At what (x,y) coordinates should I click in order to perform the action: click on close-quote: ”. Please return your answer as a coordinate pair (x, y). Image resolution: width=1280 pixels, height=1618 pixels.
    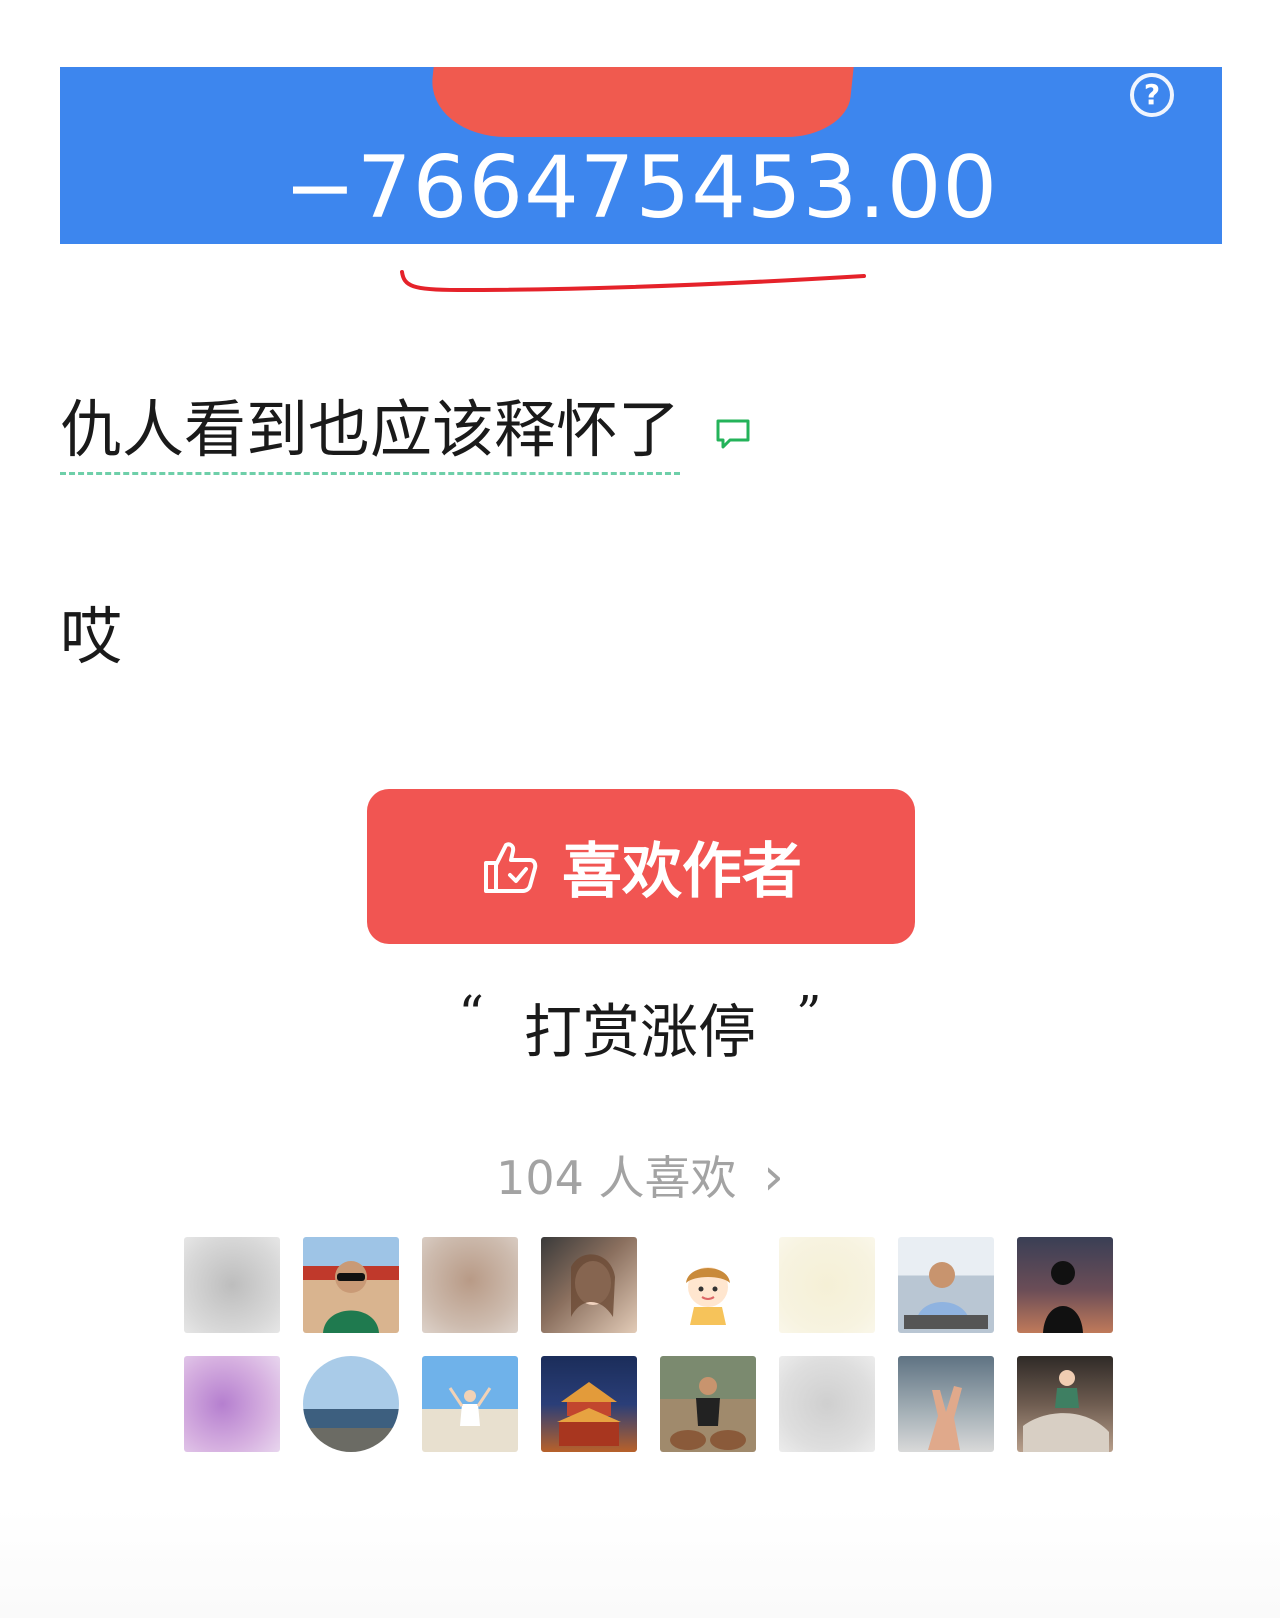
    Looking at the image, I should click on (809, 1014).